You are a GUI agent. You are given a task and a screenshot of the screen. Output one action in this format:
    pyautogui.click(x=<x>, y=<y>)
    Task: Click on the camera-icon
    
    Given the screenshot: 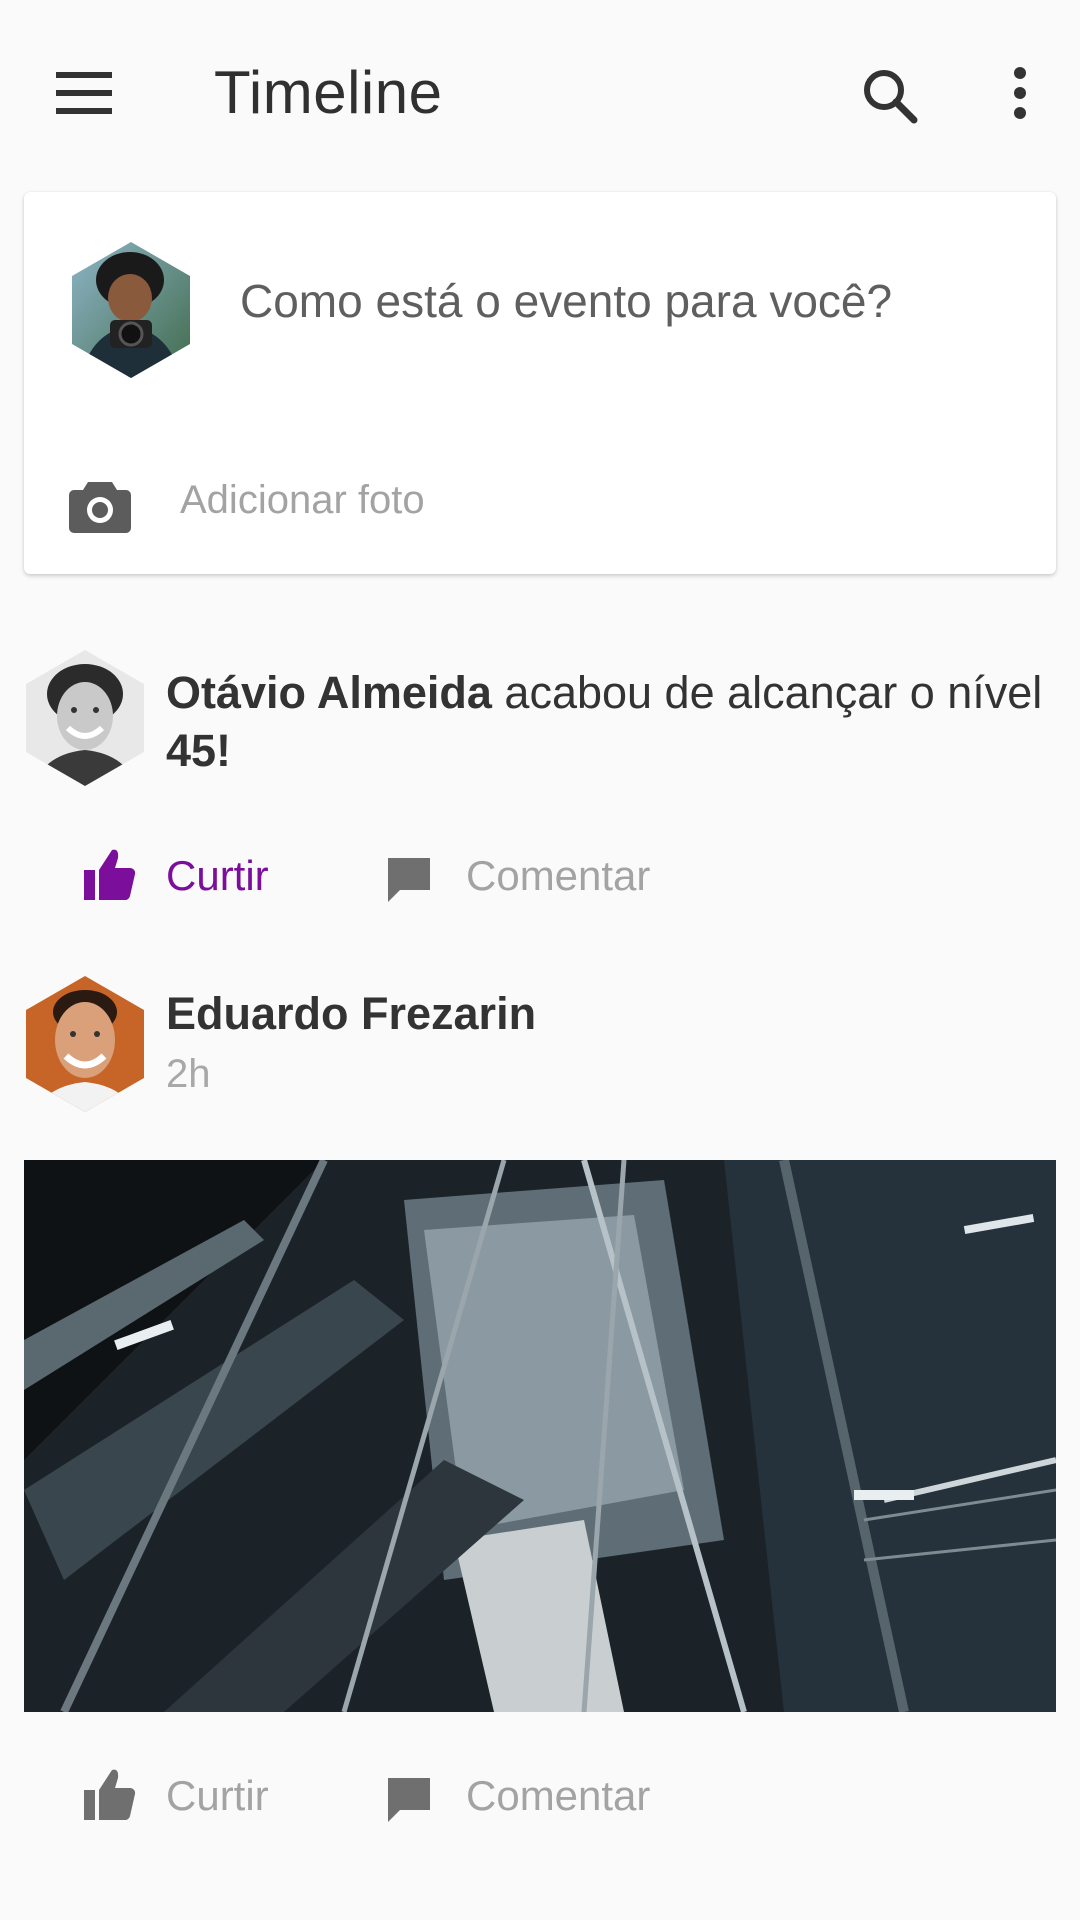 What is the action you would take?
    pyautogui.click(x=100, y=507)
    